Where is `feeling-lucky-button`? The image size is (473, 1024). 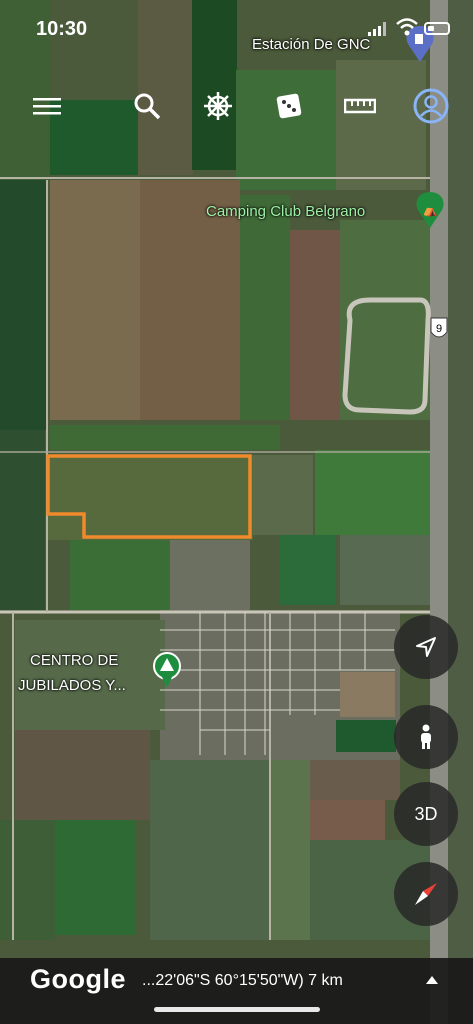 feeling-lucky-button is located at coordinates (289, 106).